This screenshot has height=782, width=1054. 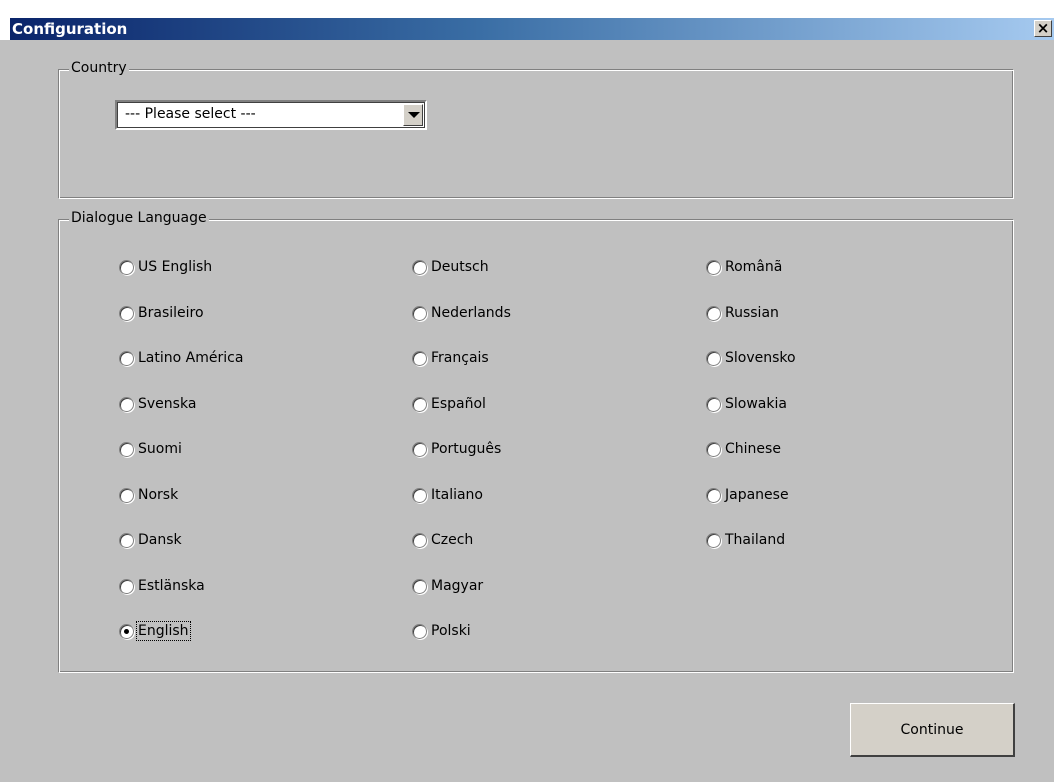 What do you see at coordinates (760, 358) in the screenshot?
I see `language-radio-label: Slovensko` at bounding box center [760, 358].